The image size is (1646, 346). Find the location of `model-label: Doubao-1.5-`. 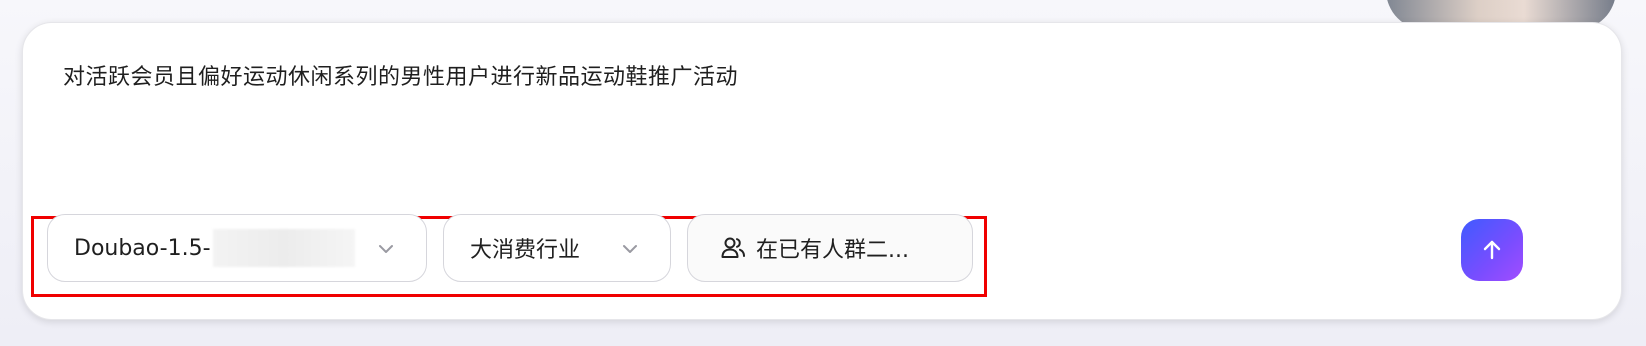

model-label: Doubao-1.5- is located at coordinates (142, 248).